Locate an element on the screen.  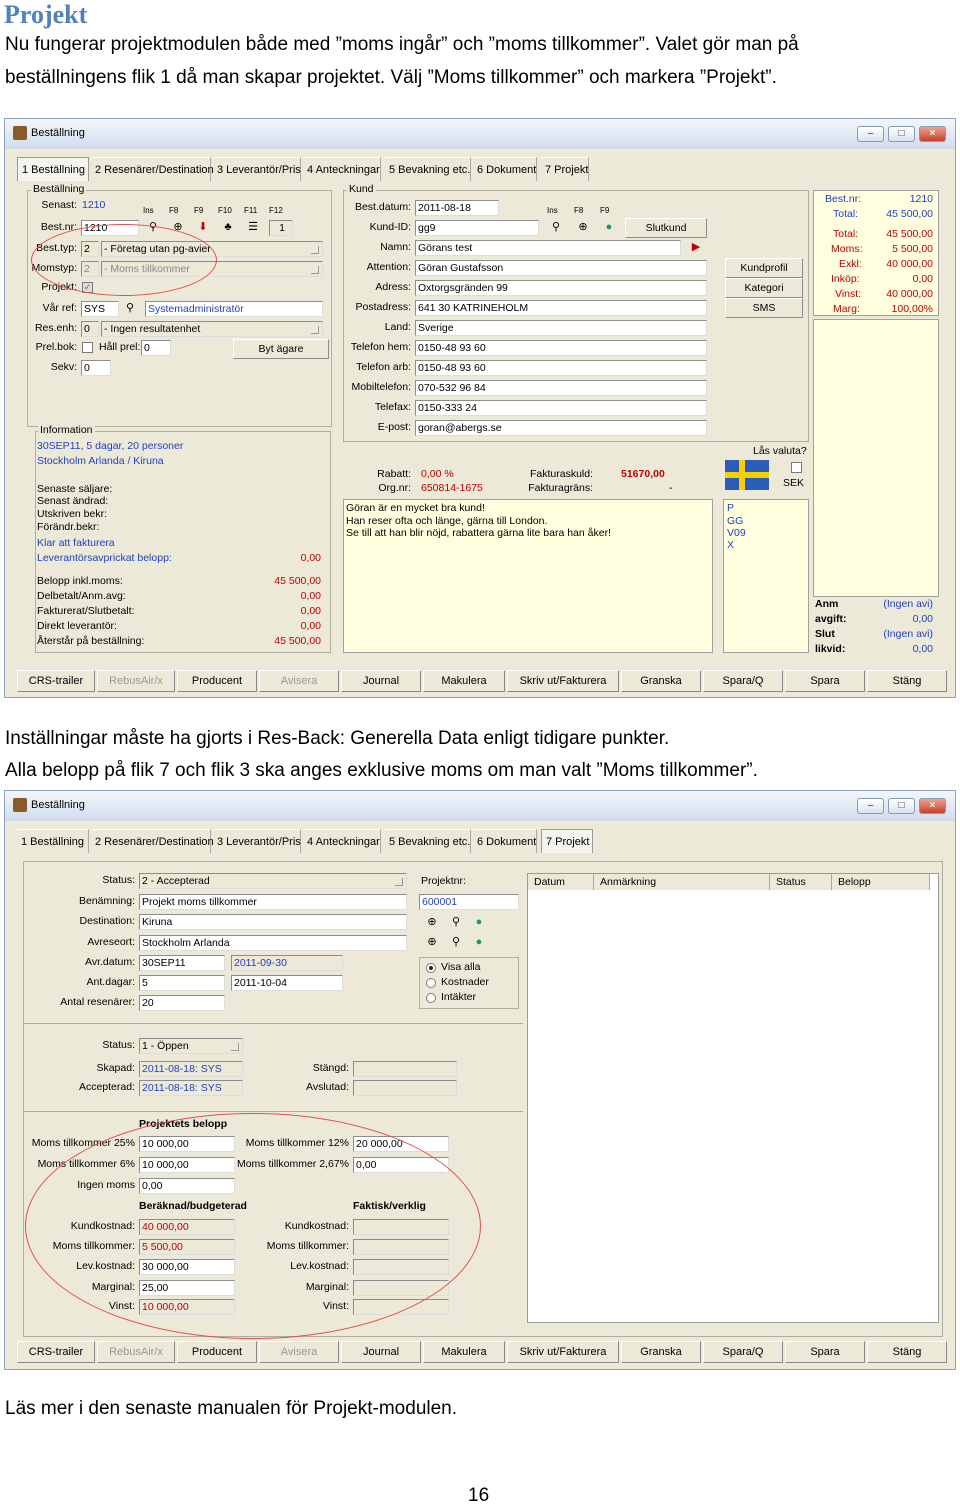
visa-alla-radio is located at coordinates (431, 968).